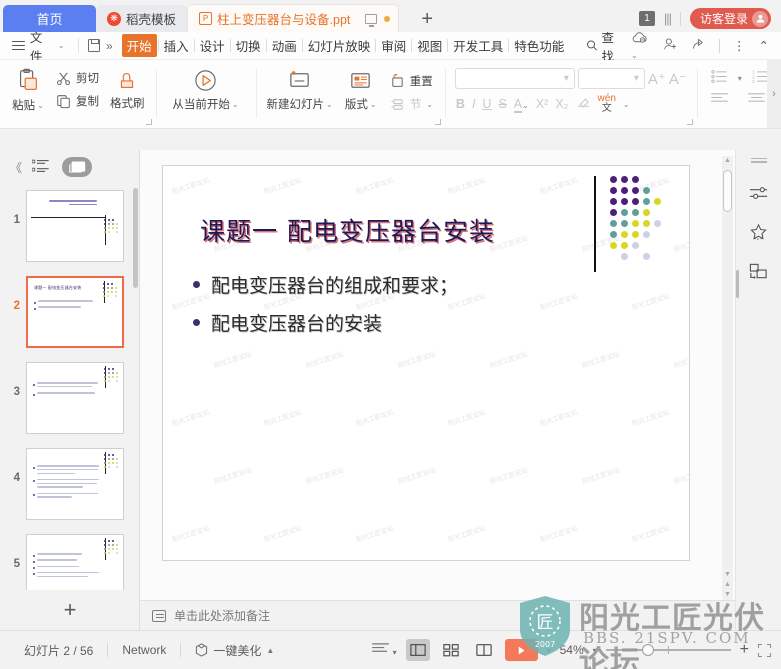 The height and width of the screenshot is (669, 781). What do you see at coordinates (521, 105) in the screenshot?
I see `font-color-button: A⌄` at bounding box center [521, 105].